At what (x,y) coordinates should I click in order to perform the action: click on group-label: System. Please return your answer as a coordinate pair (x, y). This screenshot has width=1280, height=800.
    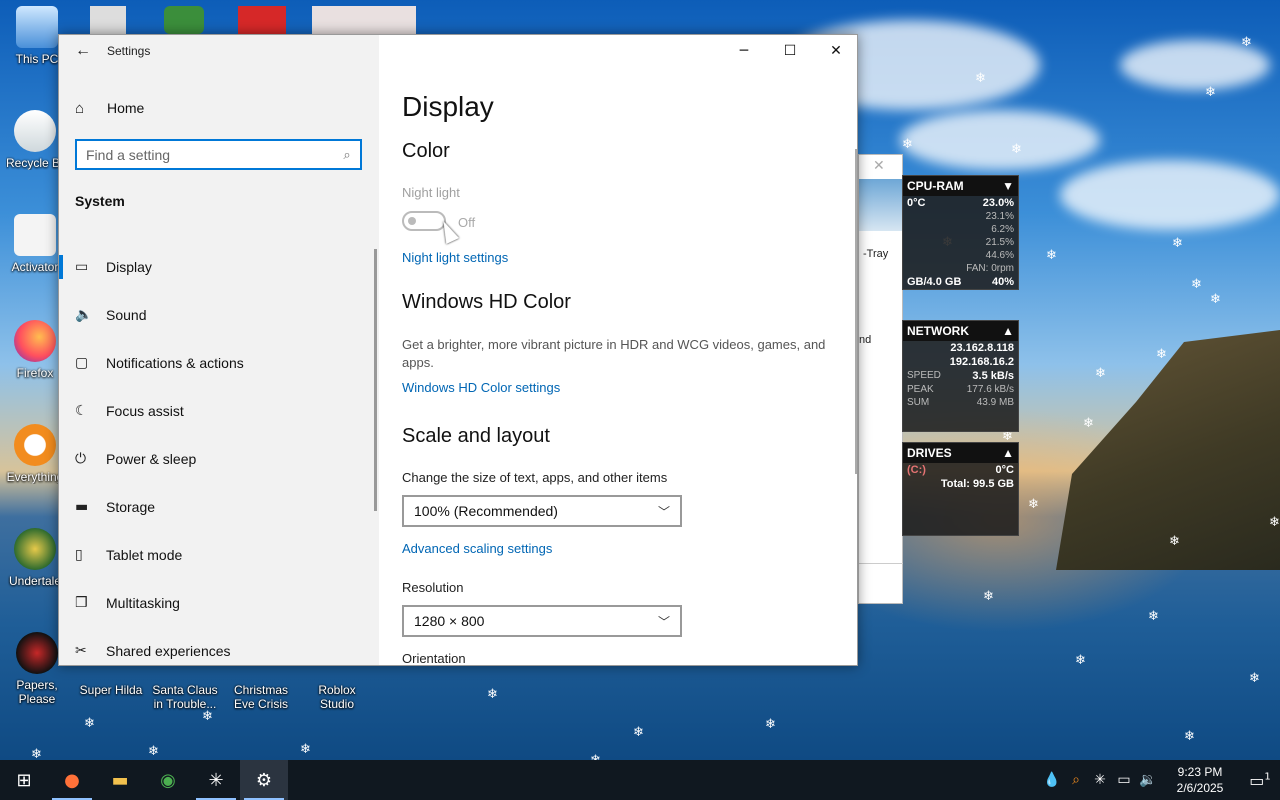
    Looking at the image, I should click on (100, 201).